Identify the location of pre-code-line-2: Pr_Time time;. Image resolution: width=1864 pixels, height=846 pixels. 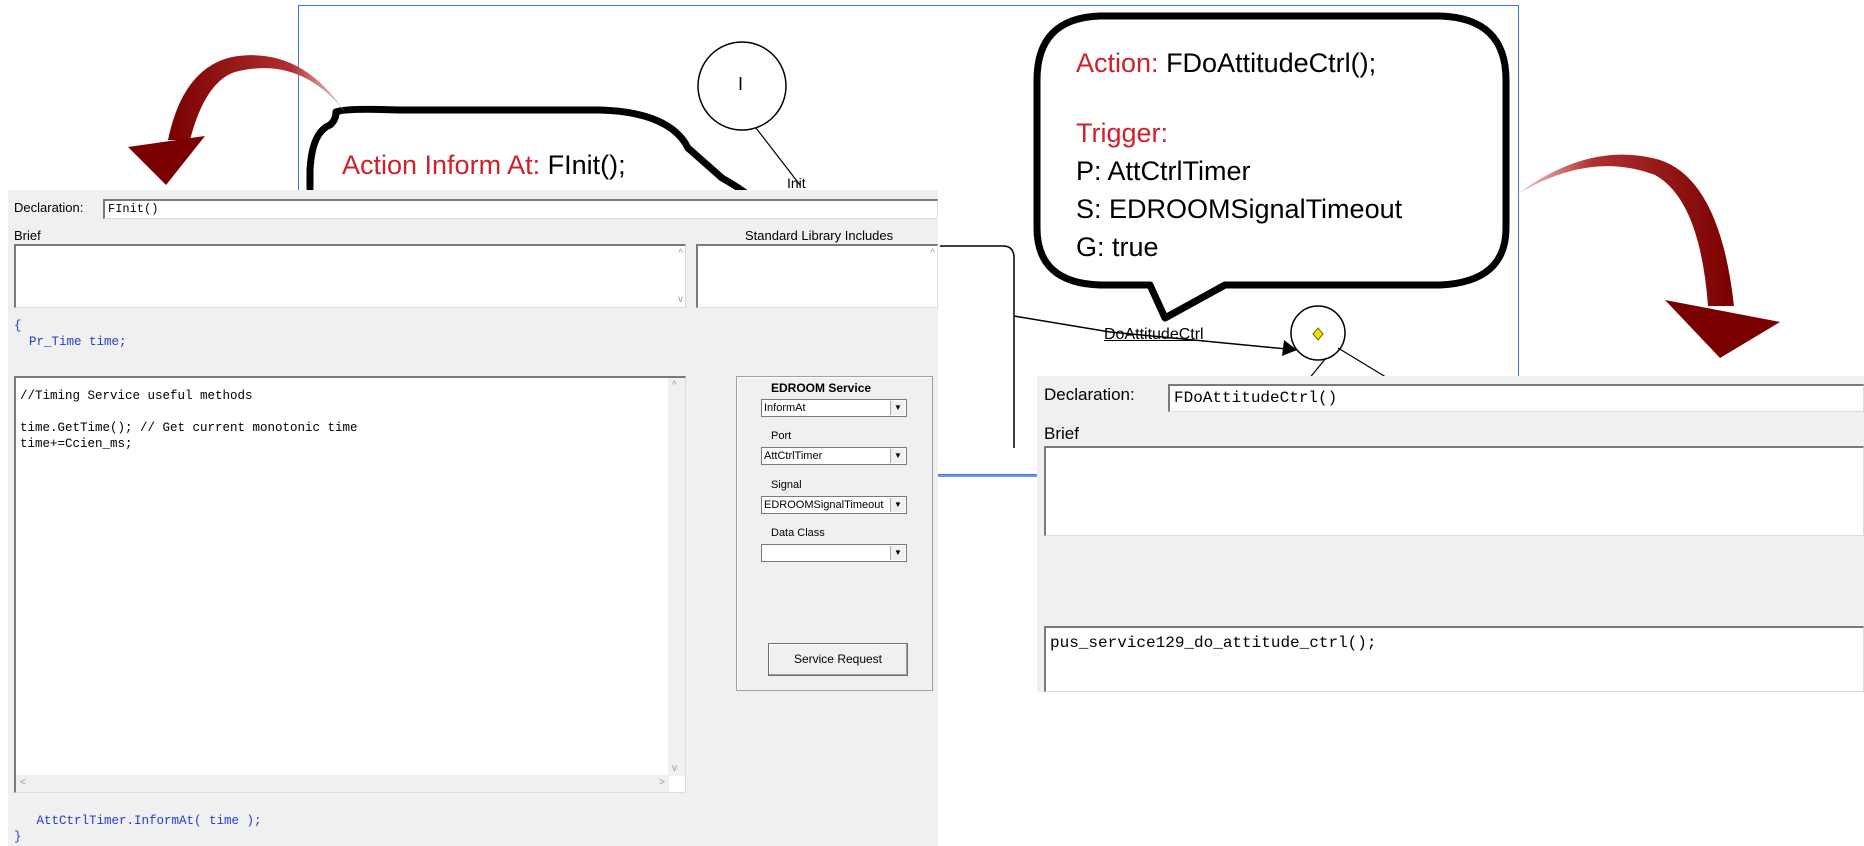
(70, 342).